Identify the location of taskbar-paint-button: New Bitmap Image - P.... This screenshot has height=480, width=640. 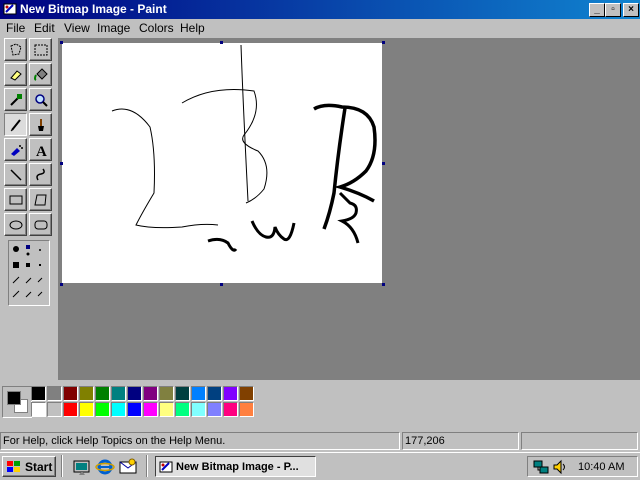
(235, 466).